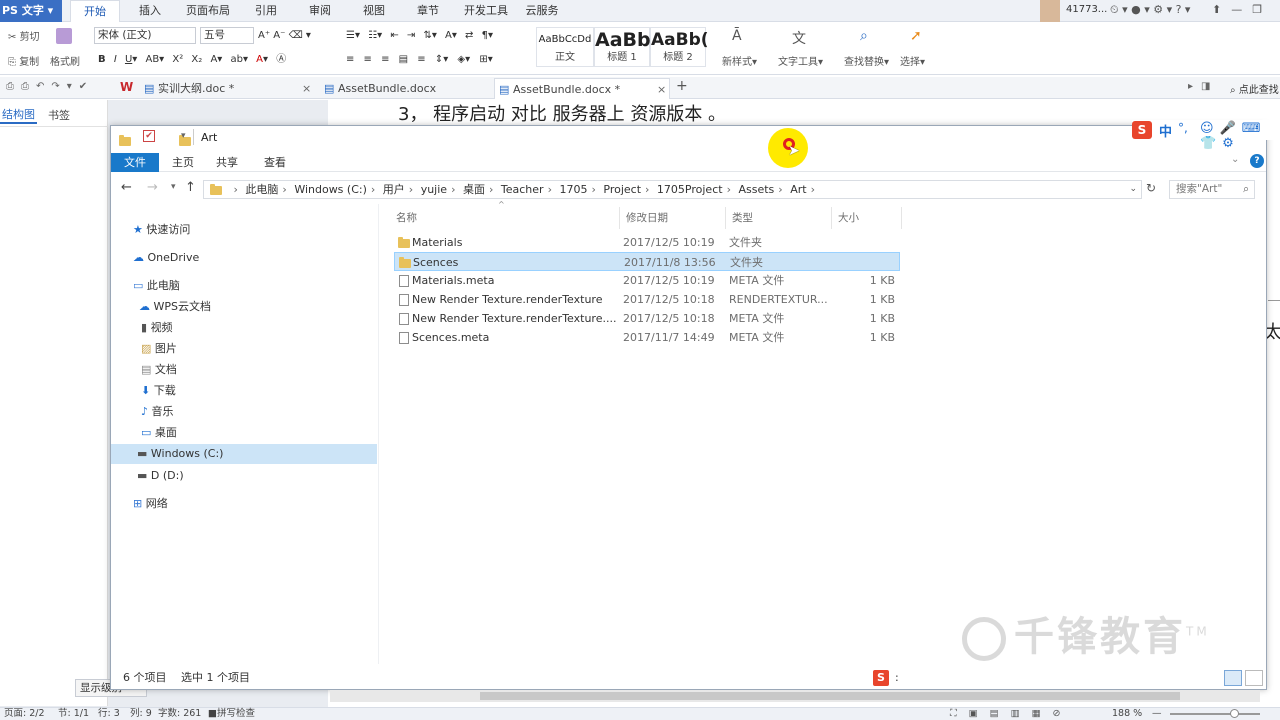 Image resolution: width=1280 pixels, height=720 pixels. Describe the element at coordinates (1157, 714) in the screenshot. I see `zoom-out-icon: —` at that location.